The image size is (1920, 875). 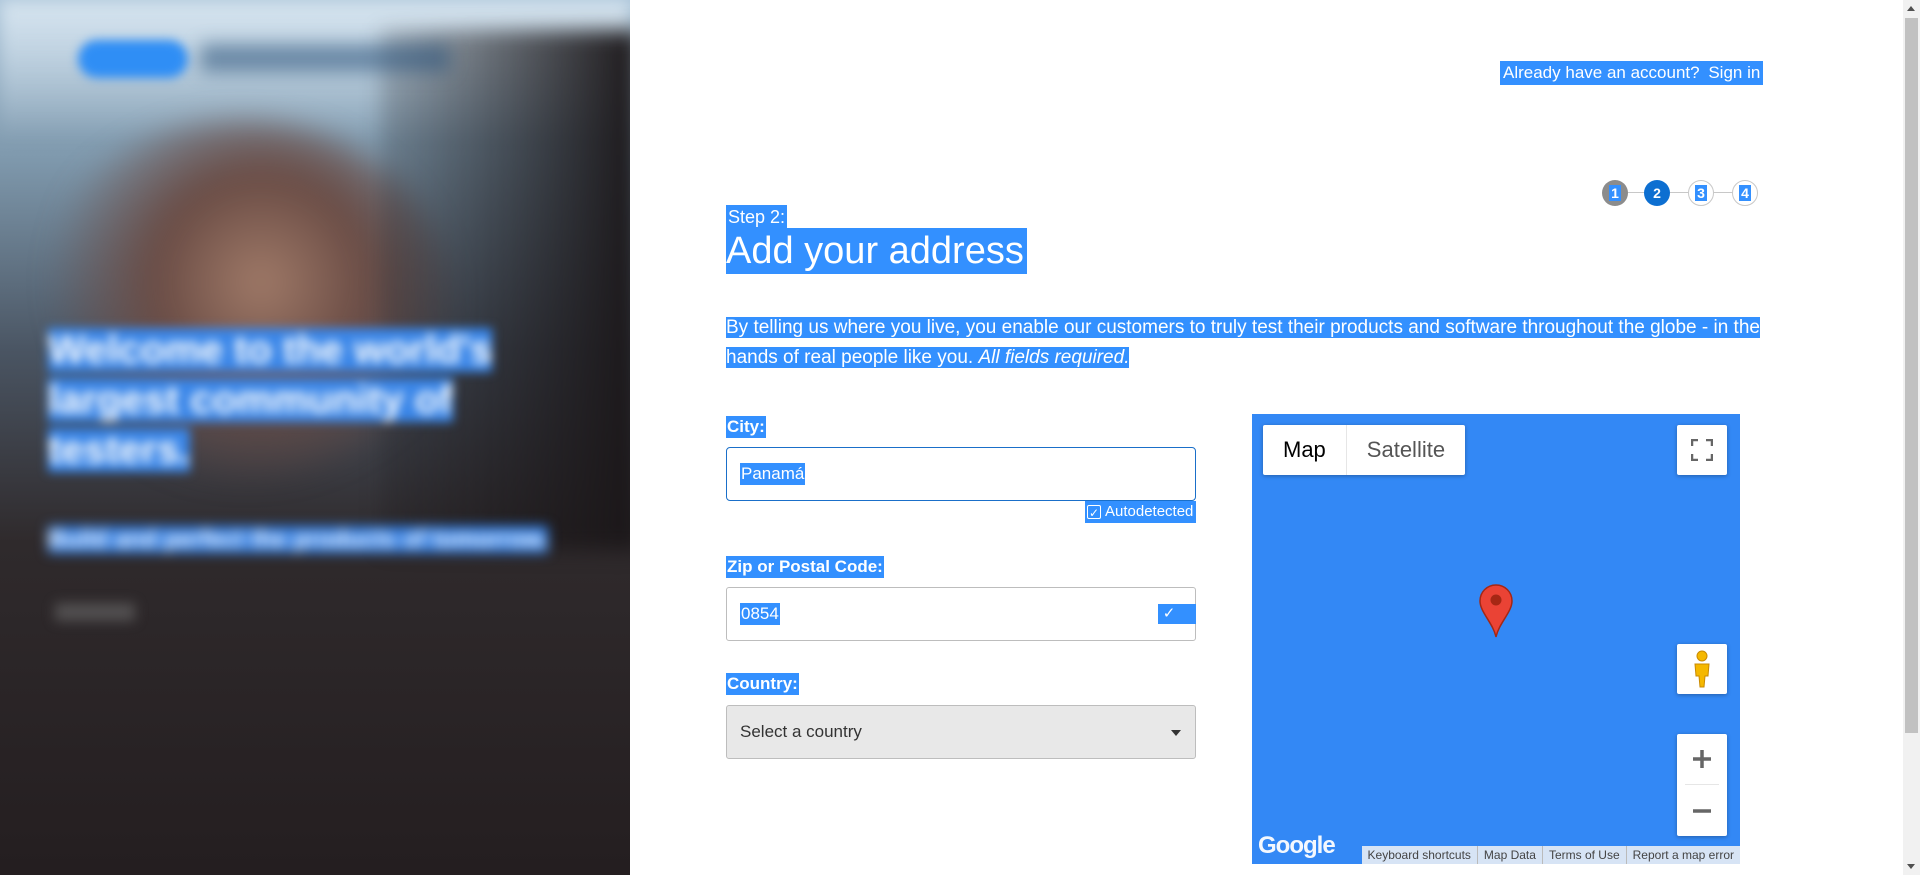 What do you see at coordinates (961, 732) in the screenshot?
I see `country-select: Select a country` at bounding box center [961, 732].